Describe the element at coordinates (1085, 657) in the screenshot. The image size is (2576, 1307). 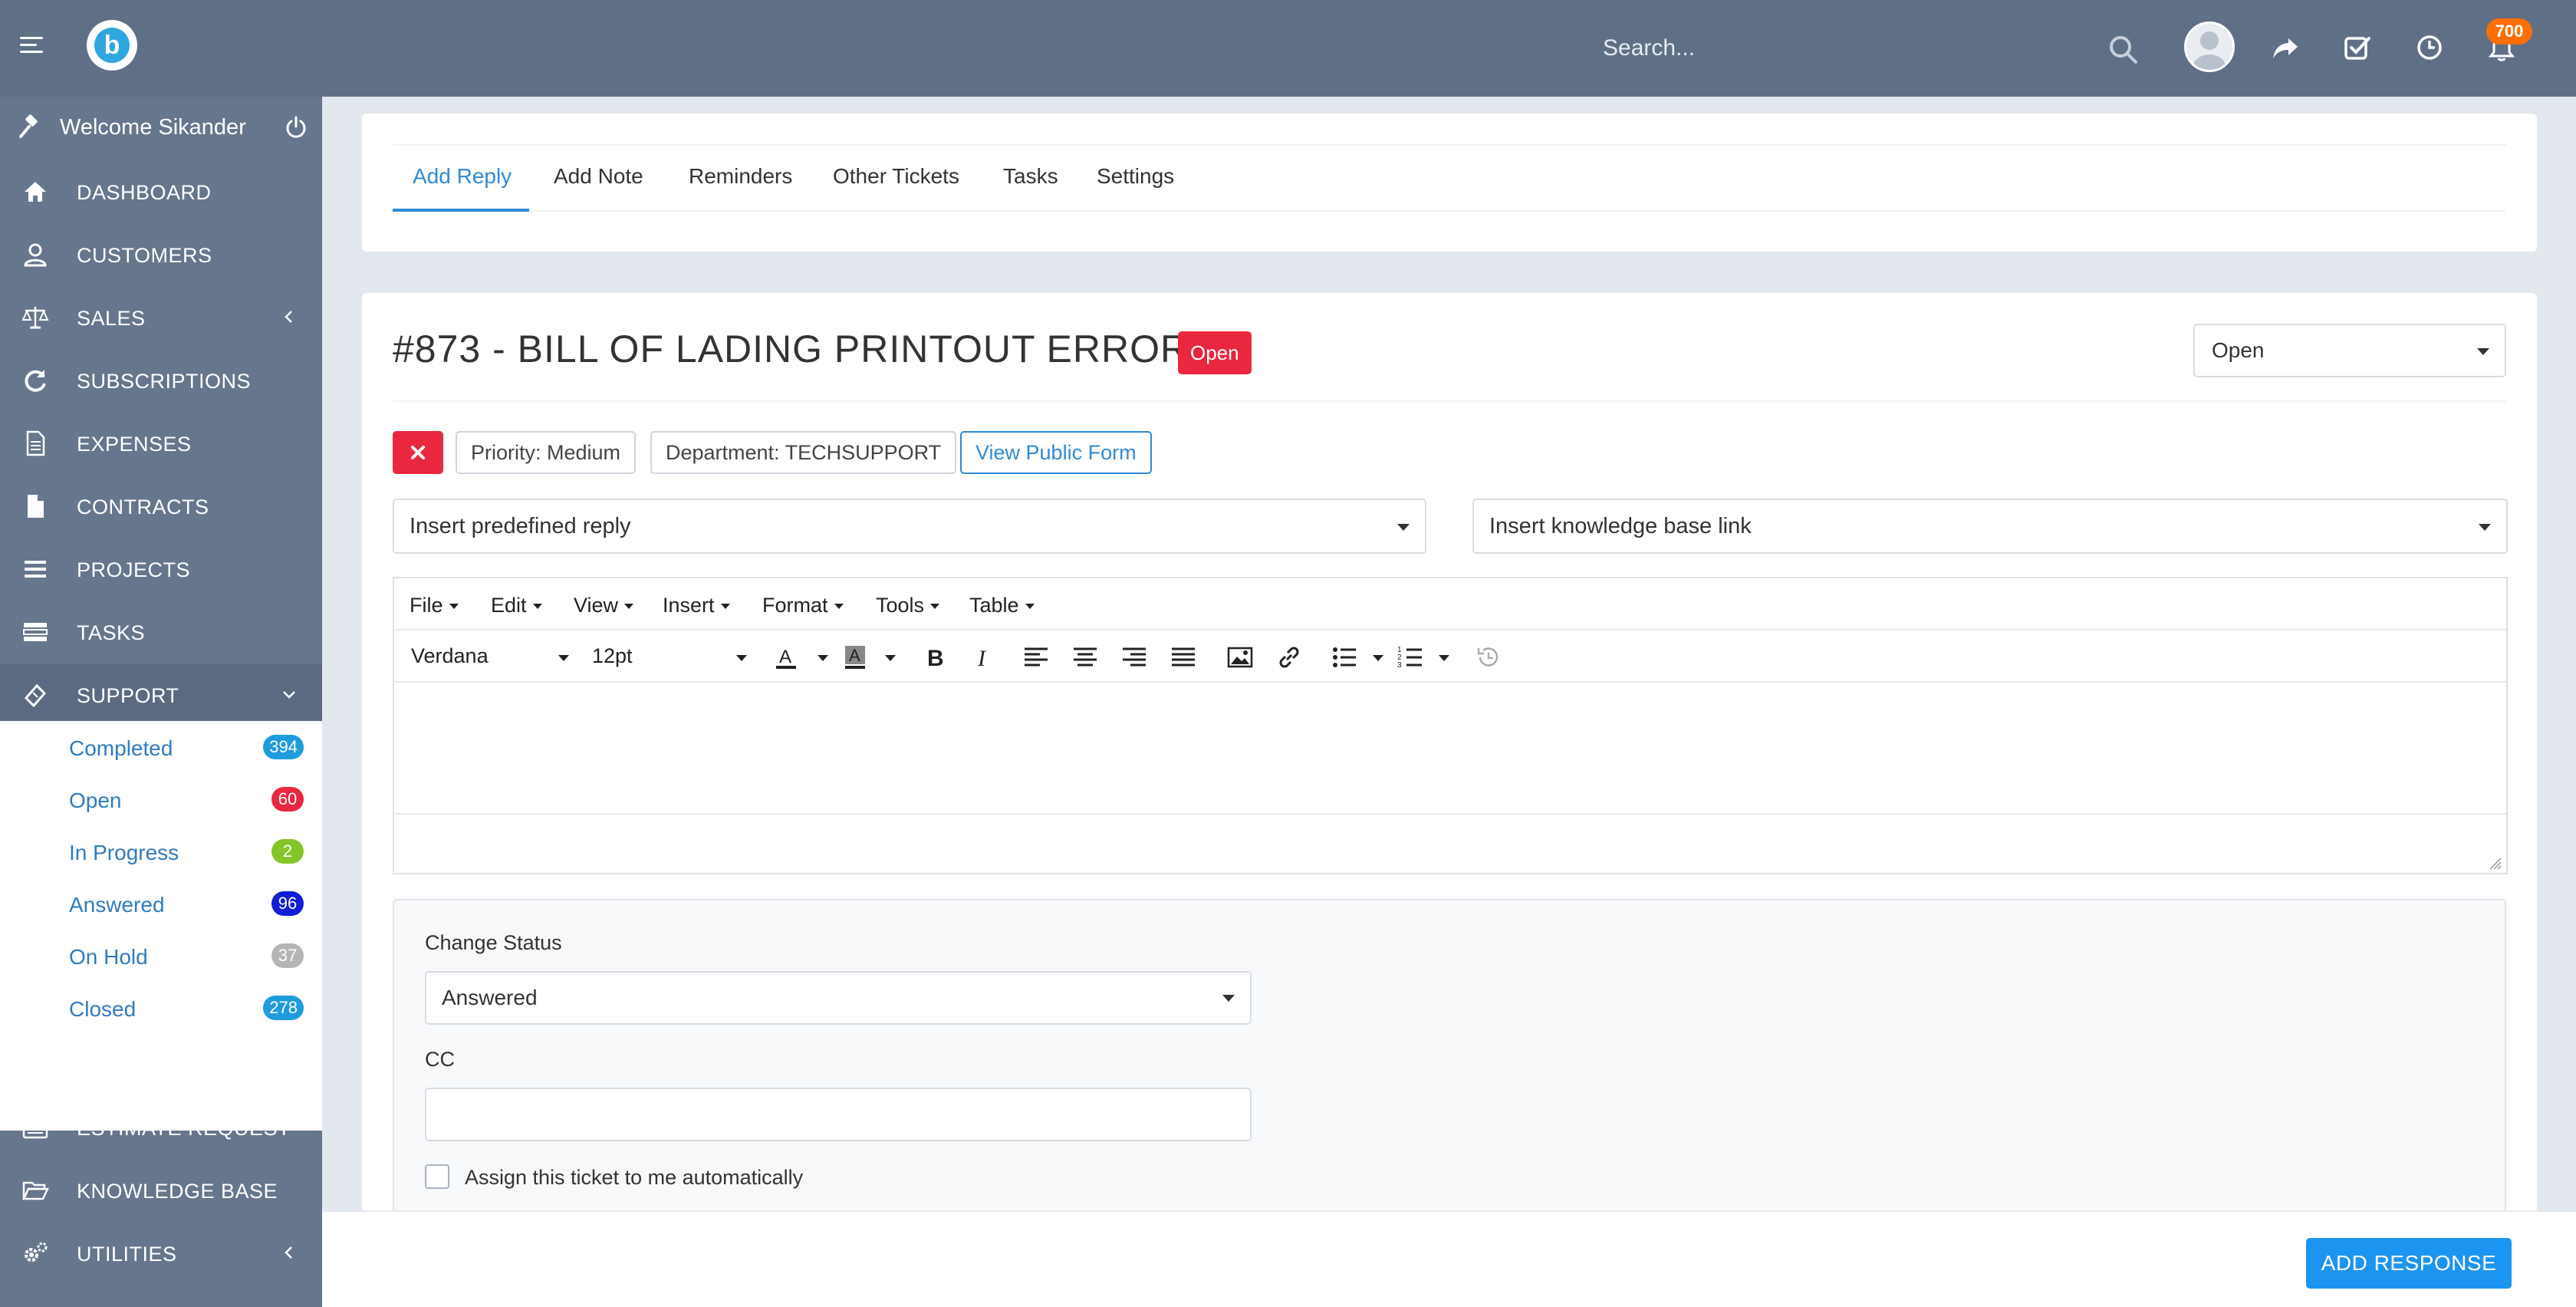
I see `align-center-icon` at that location.